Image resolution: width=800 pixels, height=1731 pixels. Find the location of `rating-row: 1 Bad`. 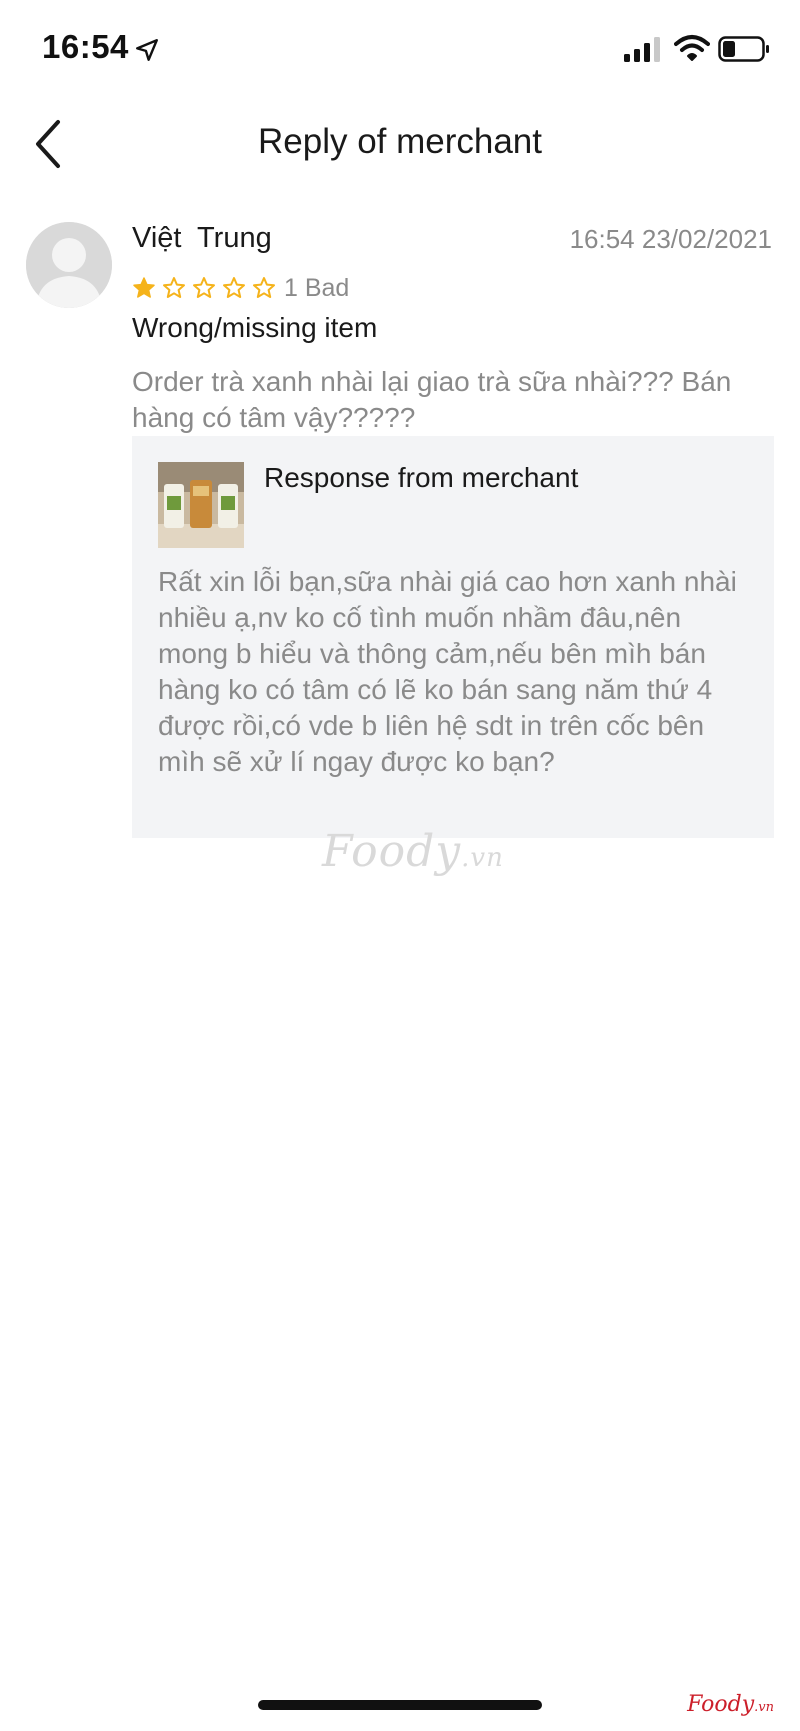

rating-row: 1 Bad is located at coordinates (240, 288).